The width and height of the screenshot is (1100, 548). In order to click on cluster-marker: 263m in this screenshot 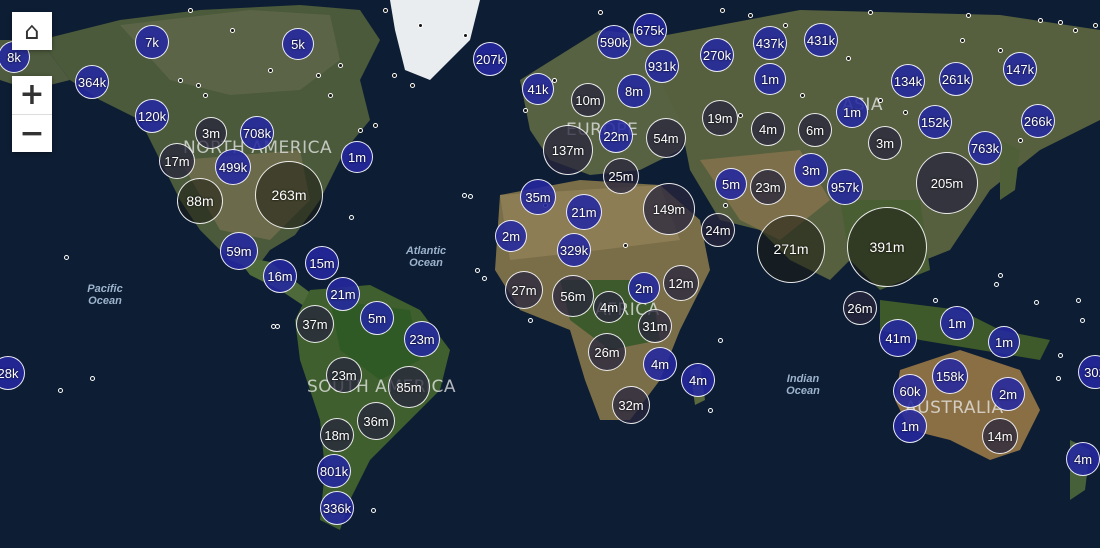, I will do `click(289, 195)`.